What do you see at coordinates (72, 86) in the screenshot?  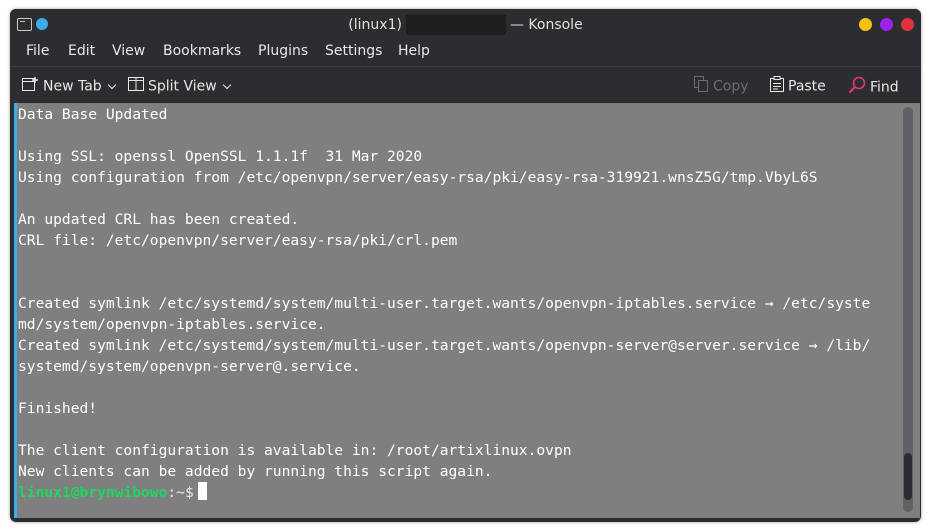 I see `new-tab-label: New Tab` at bounding box center [72, 86].